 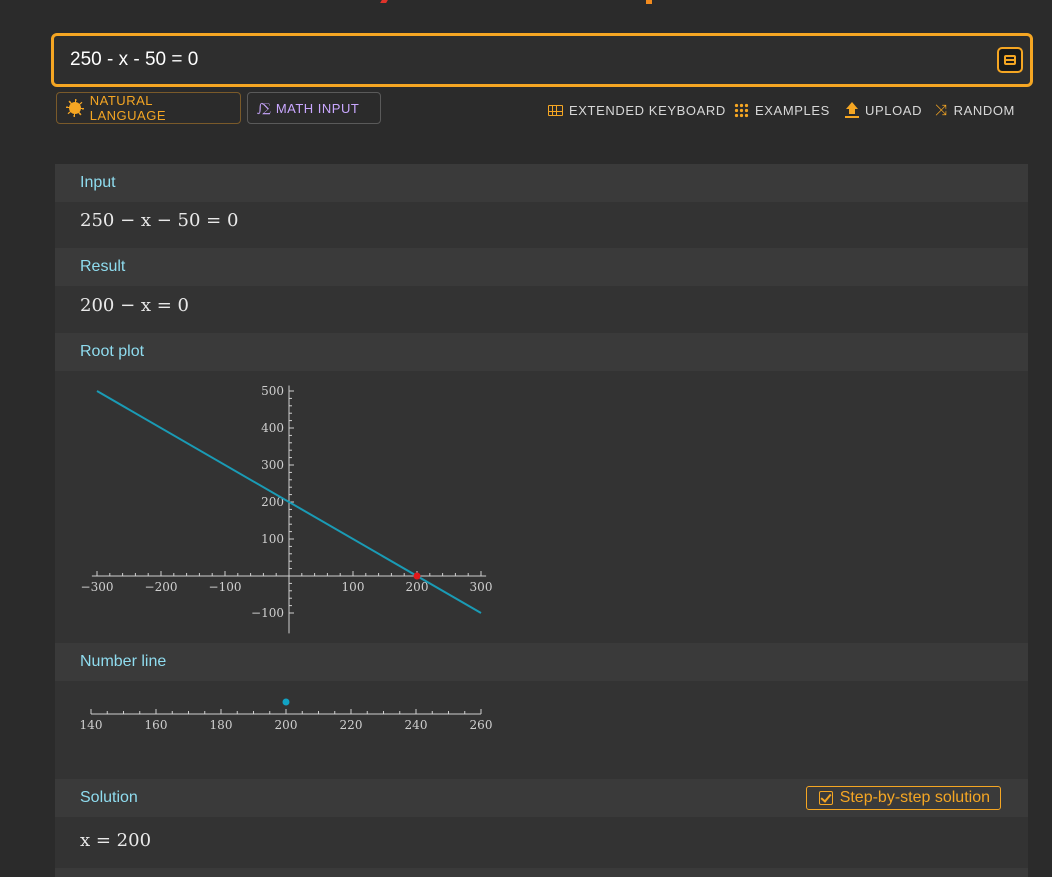 I want to click on solution-pod-title: Solution, so click(x=109, y=797).